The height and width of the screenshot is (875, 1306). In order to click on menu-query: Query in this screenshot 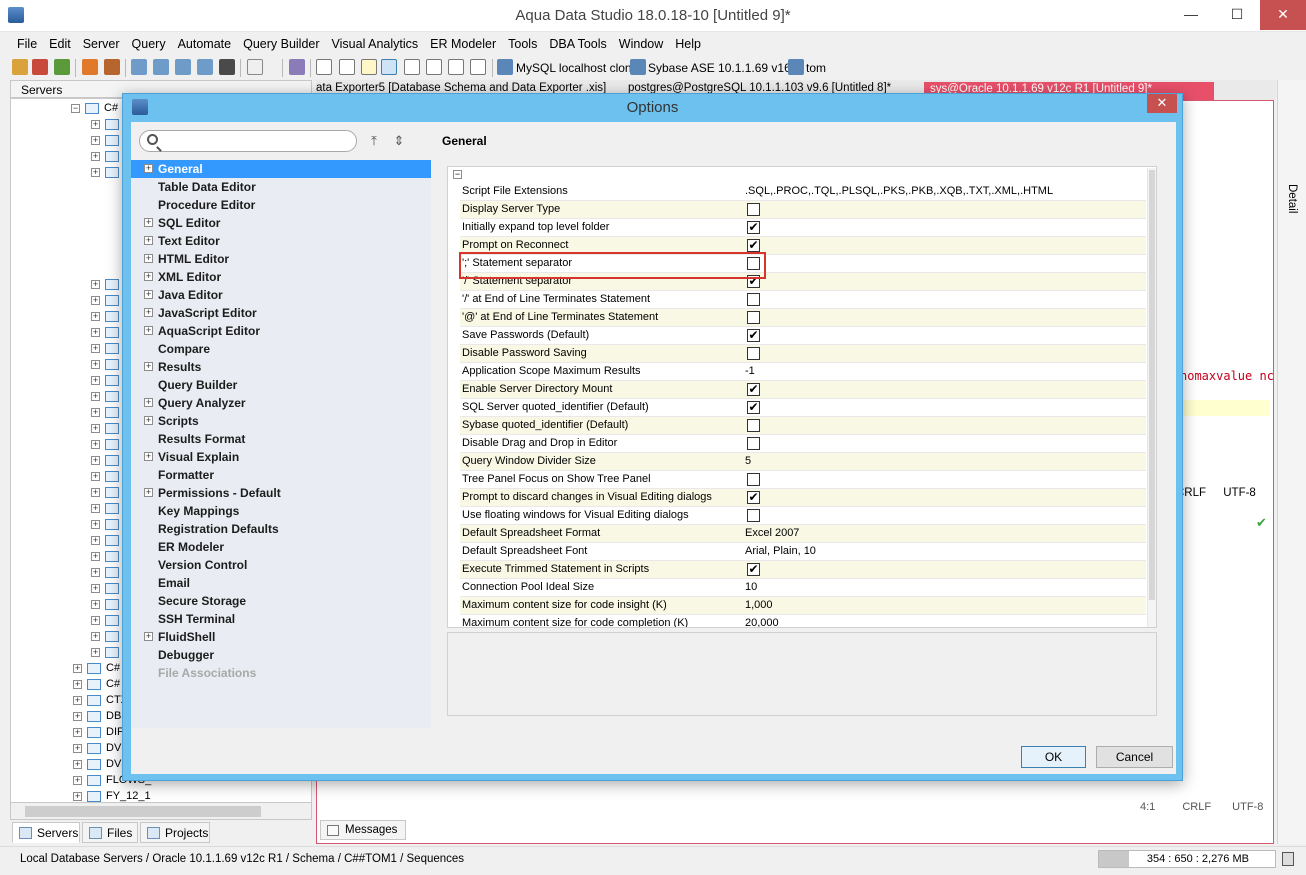, I will do `click(149, 42)`.